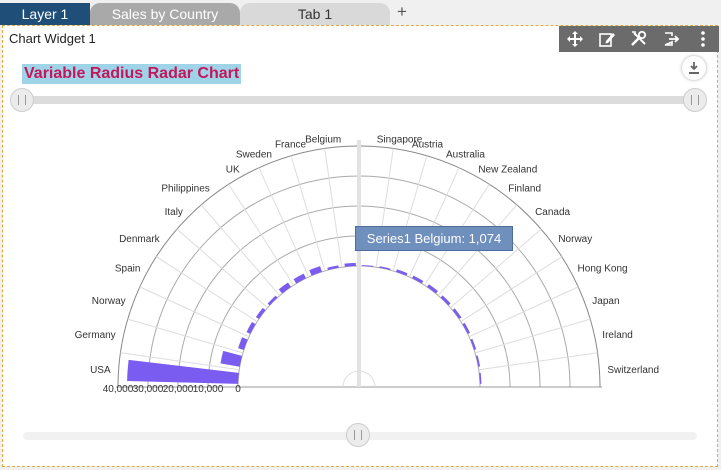  Describe the element at coordinates (185, 189) in the screenshot. I see `category-label: Philippines` at that location.